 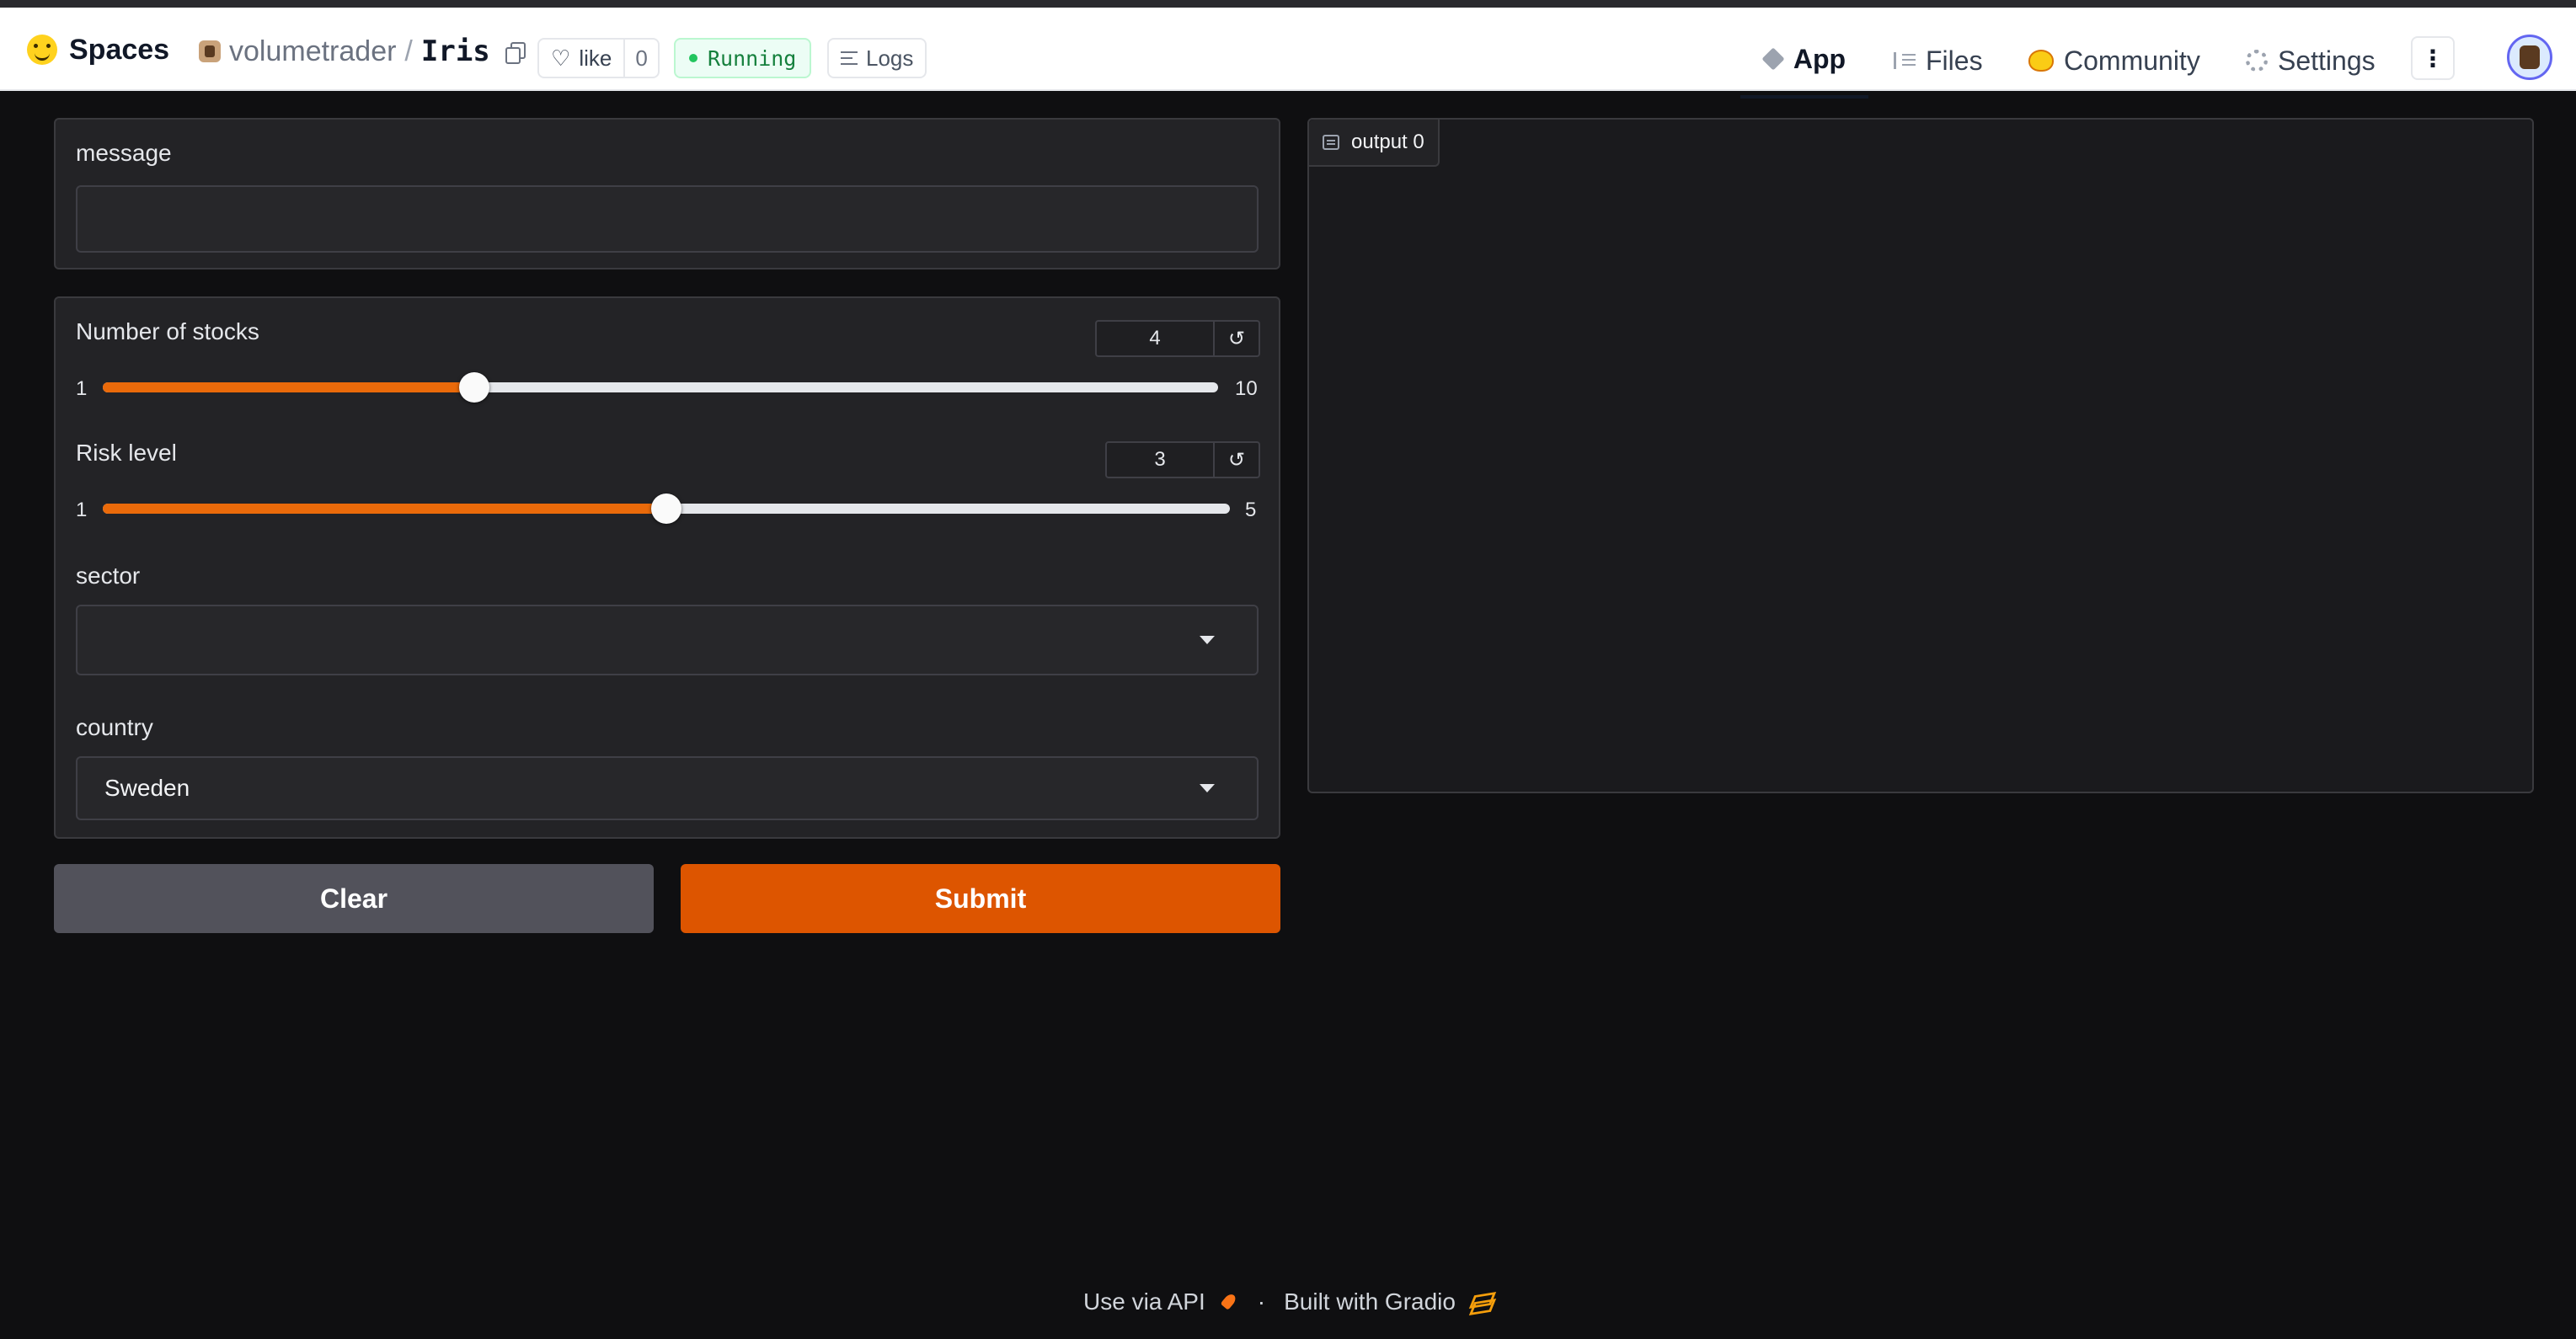 What do you see at coordinates (1237, 460) in the screenshot?
I see `risk-reset-icon: ↺` at bounding box center [1237, 460].